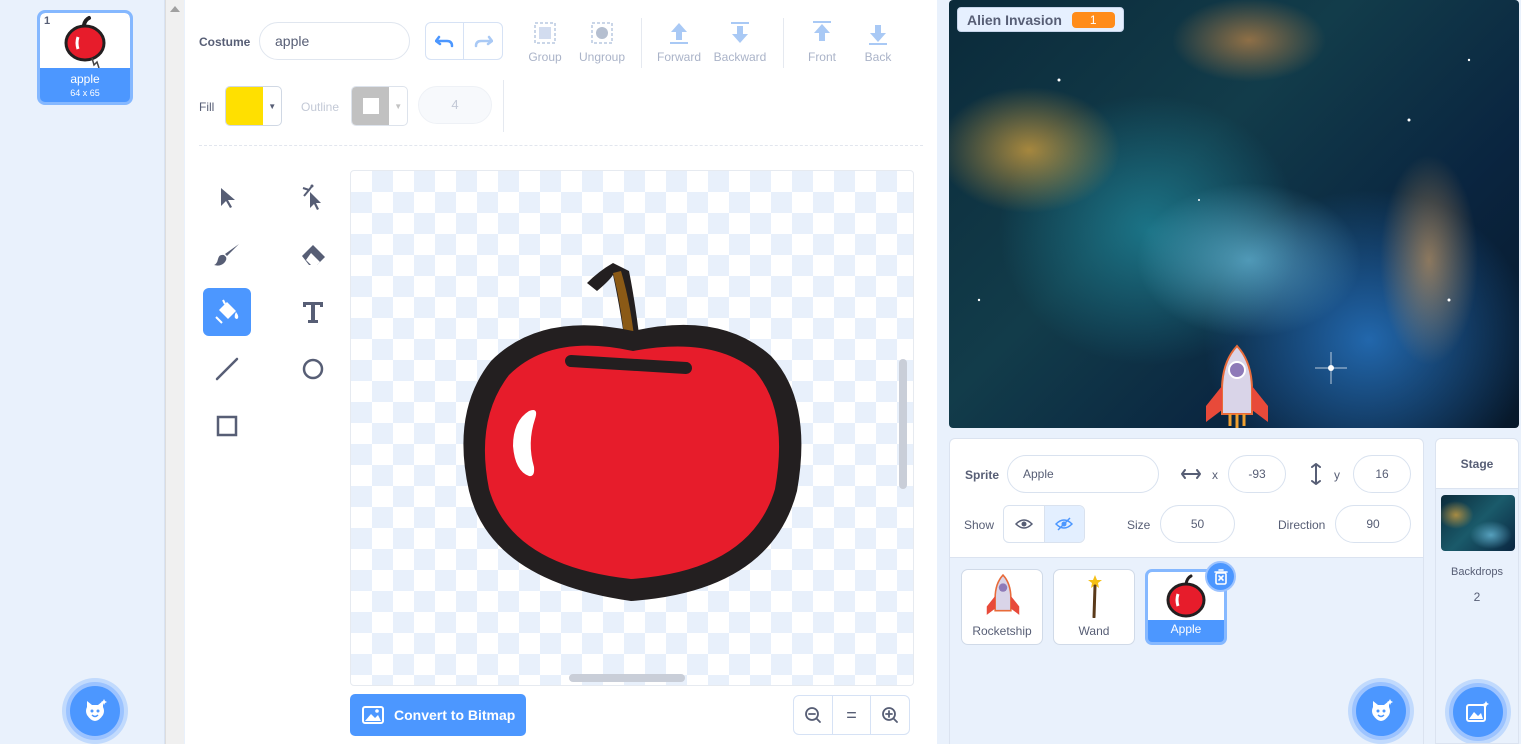 The height and width of the screenshot is (744, 1521). I want to click on back-label: Back, so click(878, 57).